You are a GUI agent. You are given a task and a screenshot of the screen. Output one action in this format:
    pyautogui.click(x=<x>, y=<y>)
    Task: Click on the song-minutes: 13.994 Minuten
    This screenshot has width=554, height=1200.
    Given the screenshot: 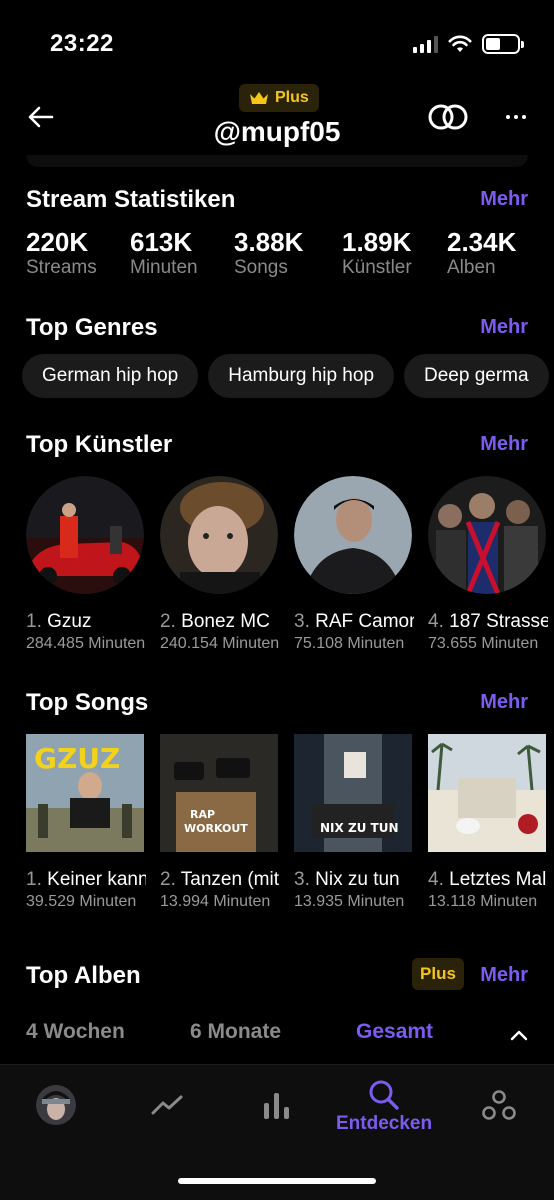 What is the action you would take?
    pyautogui.click(x=215, y=901)
    